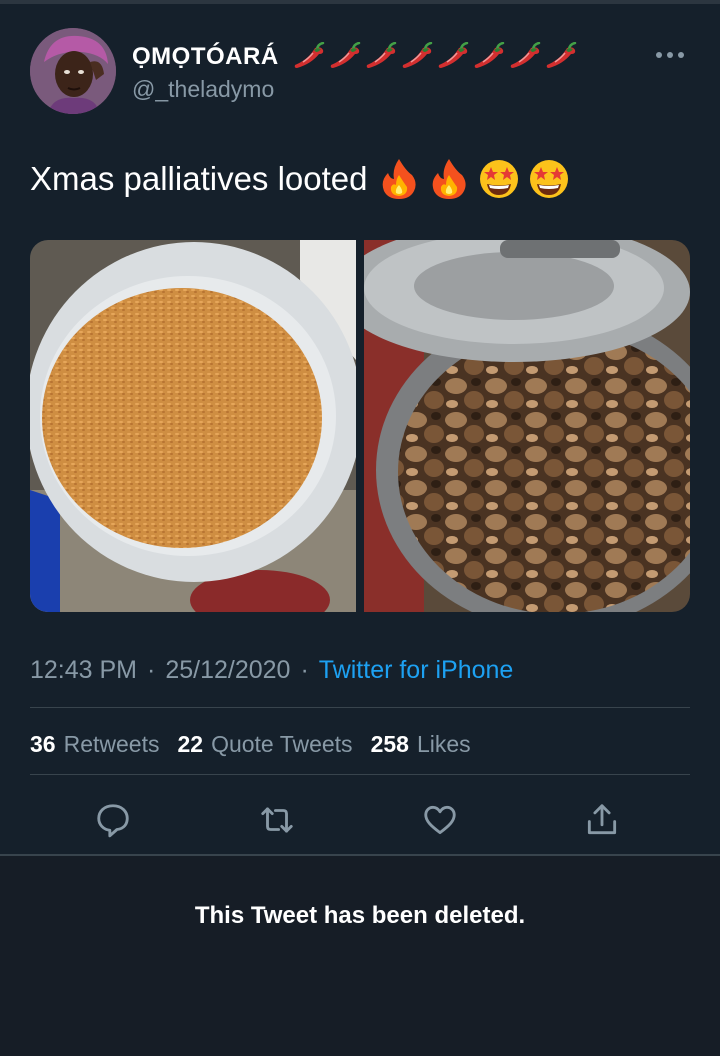 The width and height of the screenshot is (720, 1056). What do you see at coordinates (203, 89) in the screenshot?
I see `user-handle: @_theladymo` at bounding box center [203, 89].